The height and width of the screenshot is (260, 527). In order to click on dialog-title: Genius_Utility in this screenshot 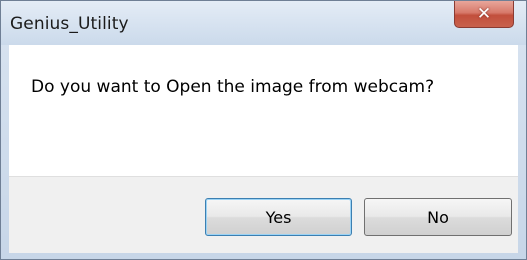, I will do `click(69, 24)`.